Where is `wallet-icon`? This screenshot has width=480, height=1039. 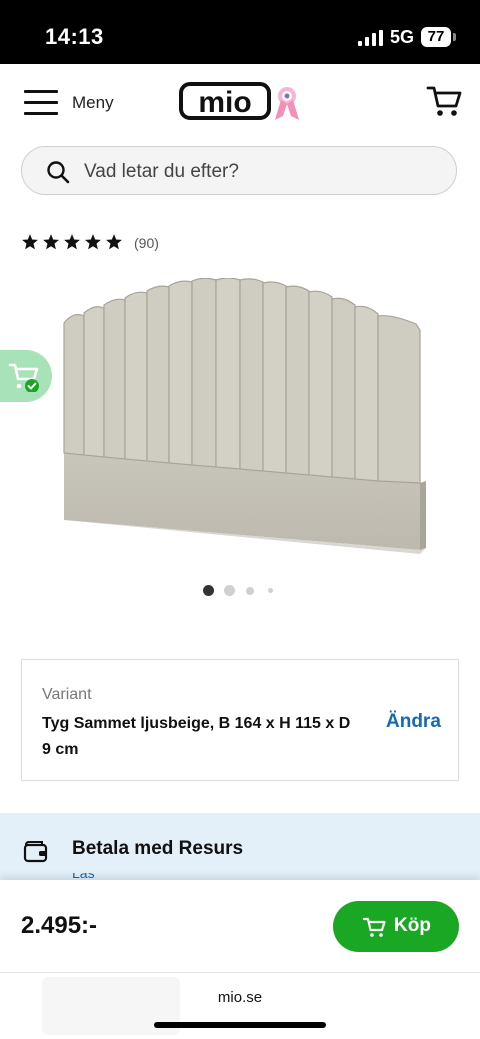 wallet-icon is located at coordinates (35, 852).